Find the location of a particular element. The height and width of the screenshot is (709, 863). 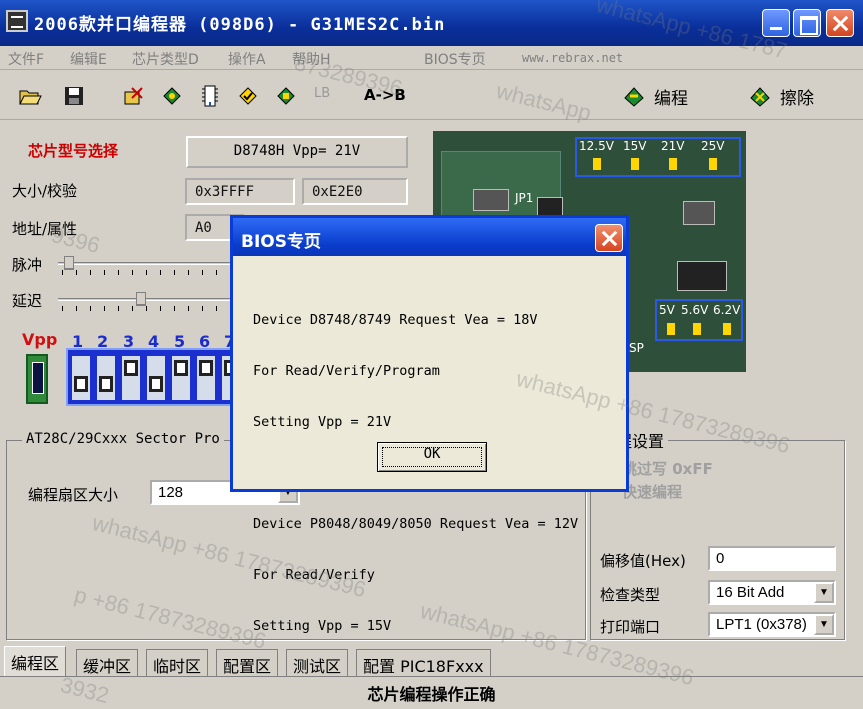

size-field: 0x3FFFF is located at coordinates (240, 191).